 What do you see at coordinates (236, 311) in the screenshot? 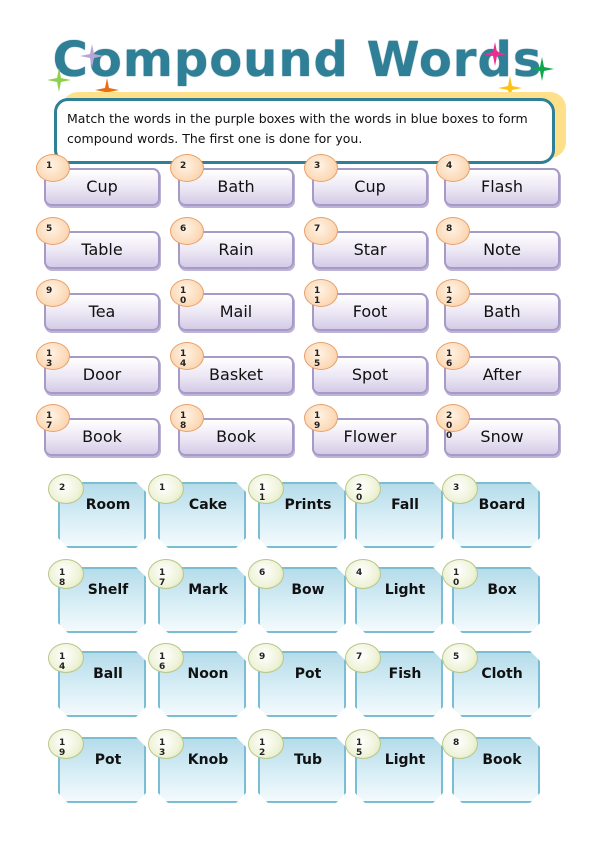
I see `purple-word-label: Mail` at bounding box center [236, 311].